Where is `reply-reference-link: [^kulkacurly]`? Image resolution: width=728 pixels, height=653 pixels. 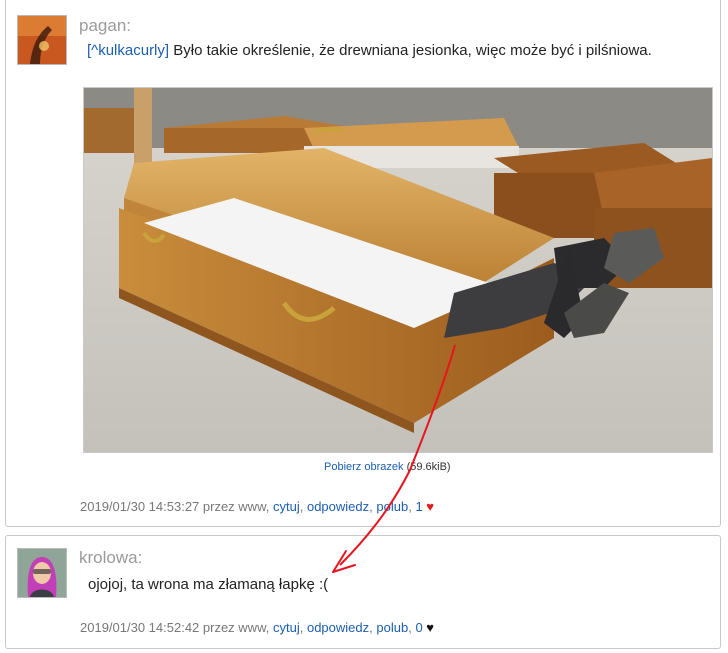 reply-reference-link: [^kulkacurly] is located at coordinates (128, 50).